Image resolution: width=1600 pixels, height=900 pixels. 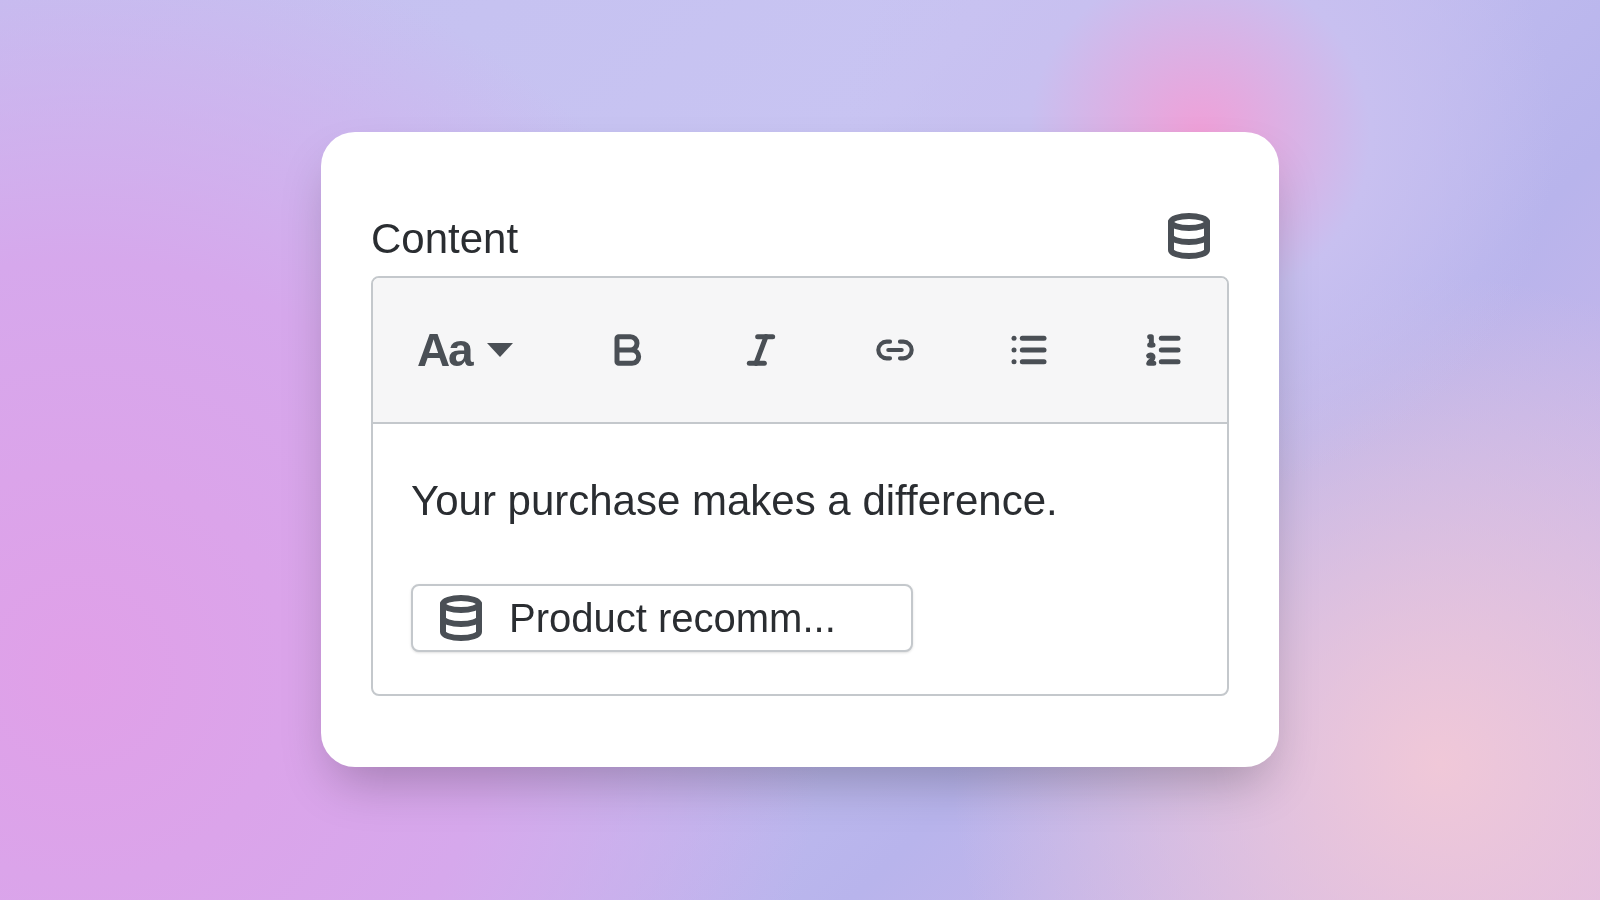 What do you see at coordinates (500, 349) in the screenshot?
I see `caret-icon` at bounding box center [500, 349].